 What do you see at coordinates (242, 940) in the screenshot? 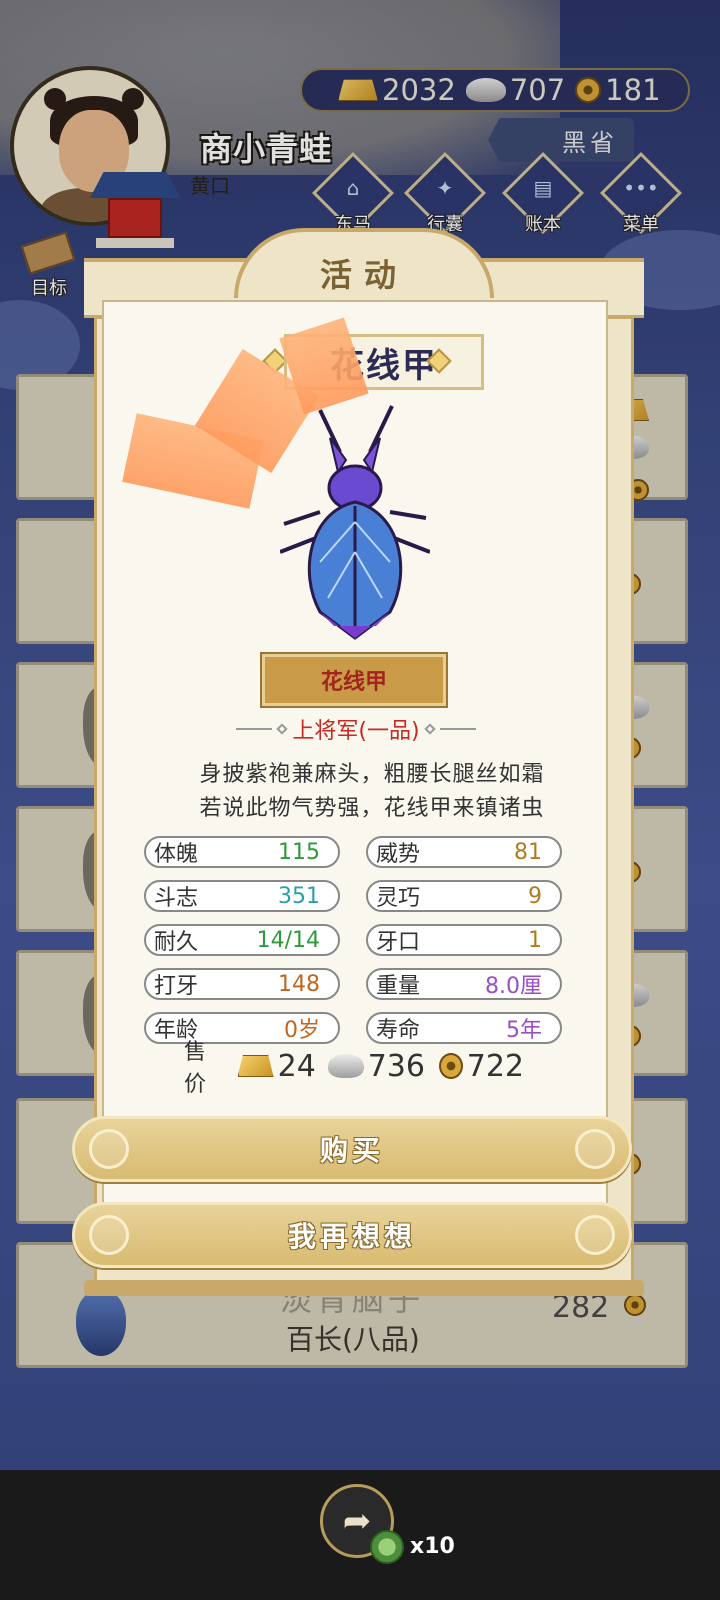
I see `stat-durability: 耐久 14/14` at bounding box center [242, 940].